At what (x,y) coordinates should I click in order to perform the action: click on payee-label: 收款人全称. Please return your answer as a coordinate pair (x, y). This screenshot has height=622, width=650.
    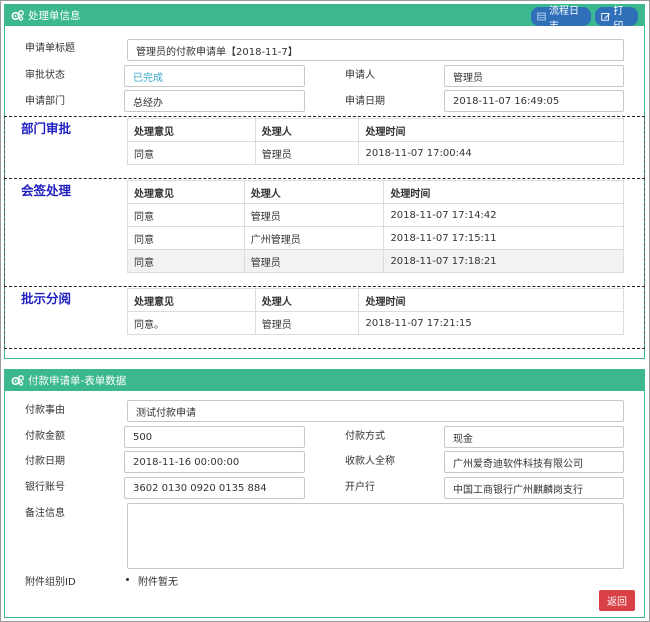
    Looking at the image, I should click on (370, 461).